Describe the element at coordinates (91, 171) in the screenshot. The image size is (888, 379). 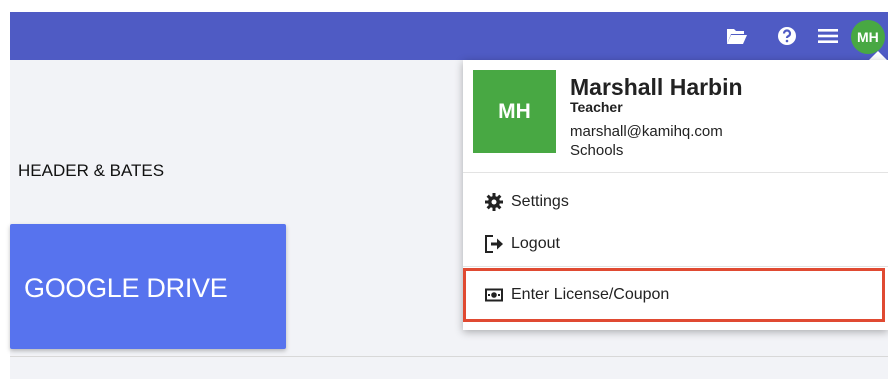
I see `header-bates-label: HEADER & BATES` at that location.